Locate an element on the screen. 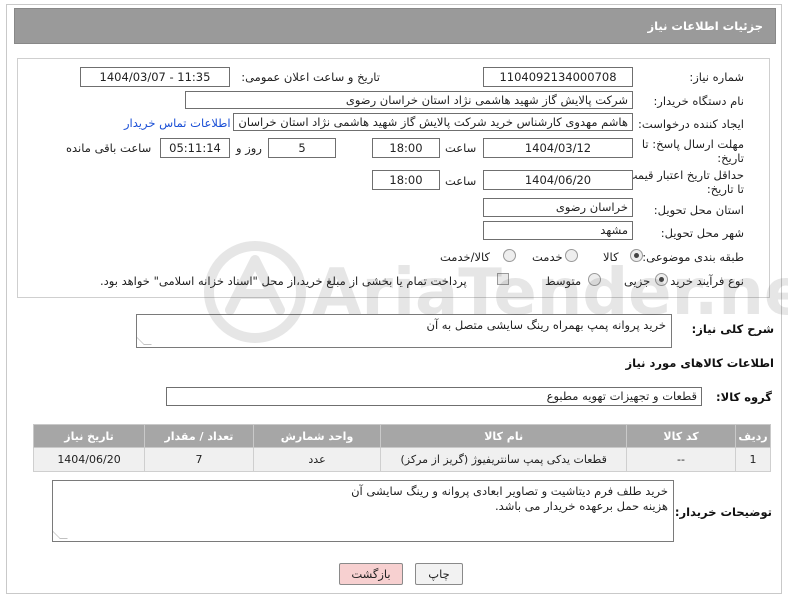 The image size is (788, 598). process-radio-minor is located at coordinates (661, 279).